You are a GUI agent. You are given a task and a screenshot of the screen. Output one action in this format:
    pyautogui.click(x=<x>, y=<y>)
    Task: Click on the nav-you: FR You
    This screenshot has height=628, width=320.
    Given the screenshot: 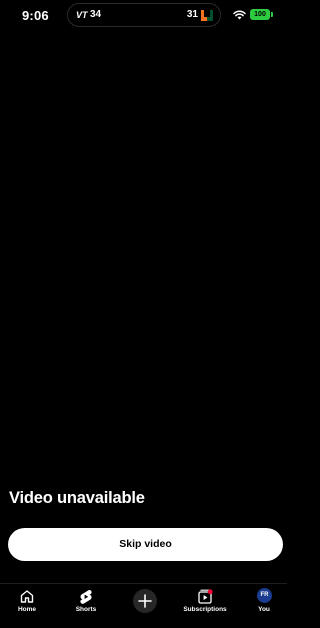 What is the action you would take?
    pyautogui.click(x=264, y=606)
    